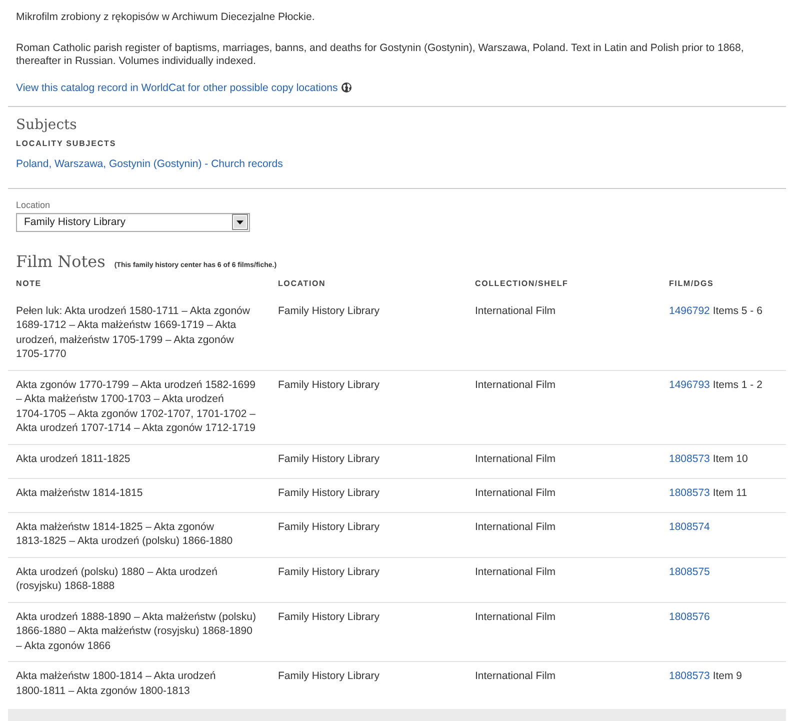 The width and height of the screenshot is (804, 721). Describe the element at coordinates (73, 458) in the screenshot. I see `note-text: Akta urodzeń 1811-1825` at that location.